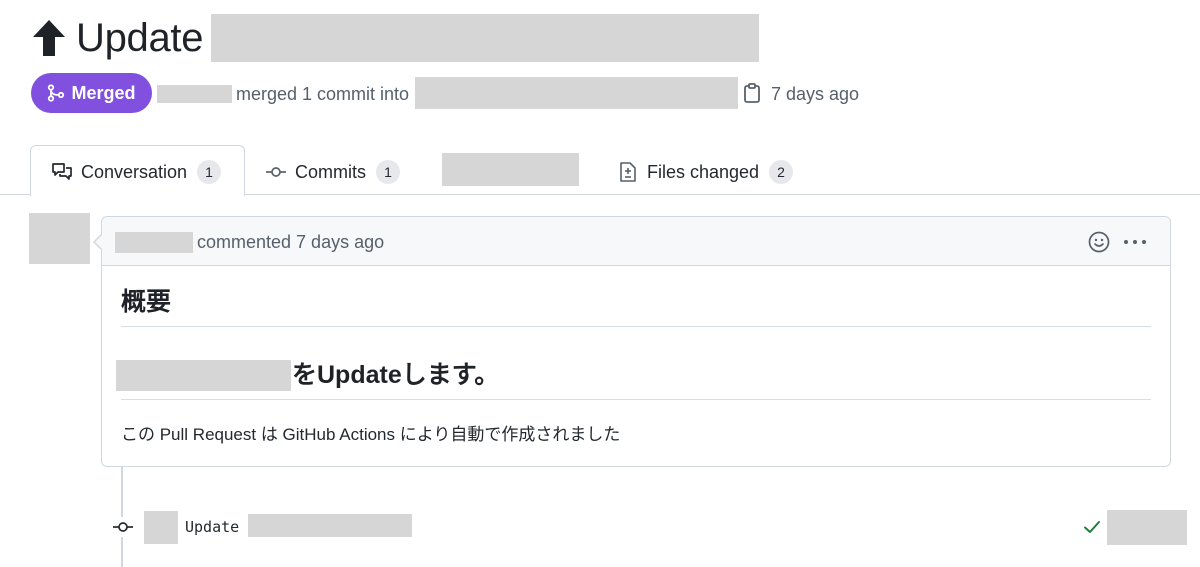 The width and height of the screenshot is (1200, 567). I want to click on git-merge-icon, so click(56, 93).